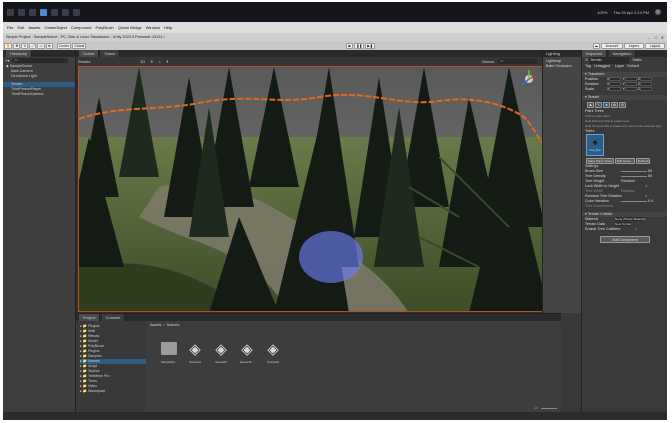  What do you see at coordinates (20, 27) in the screenshot?
I see `menu-edit: Edit` at bounding box center [20, 27].